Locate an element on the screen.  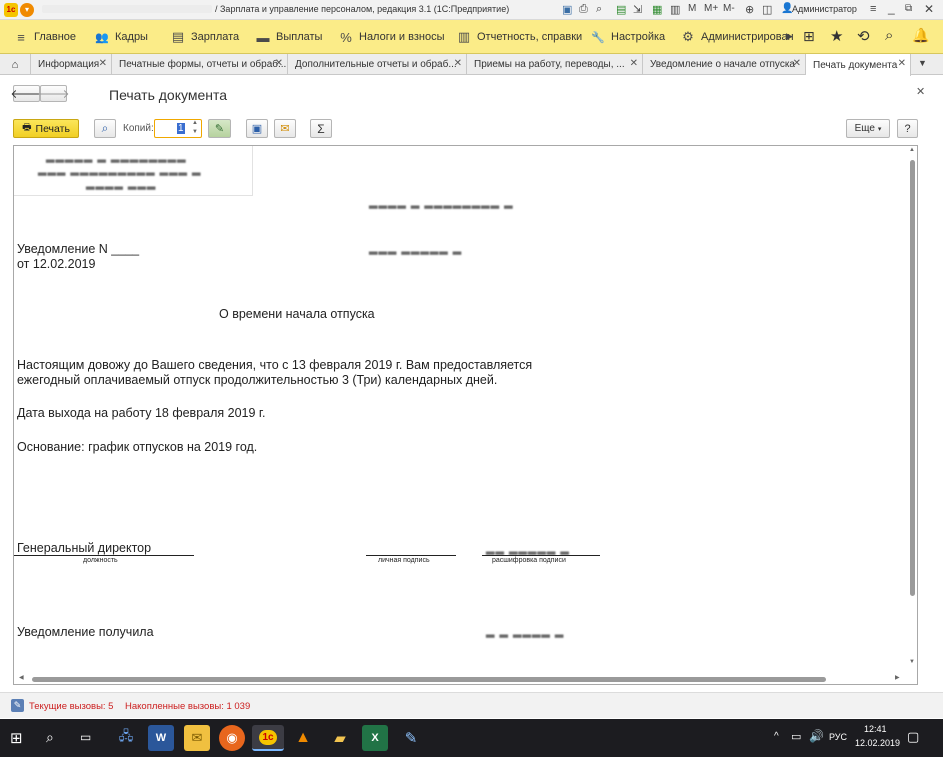
keyboard-language: РУС is located at coordinates (838, 737).